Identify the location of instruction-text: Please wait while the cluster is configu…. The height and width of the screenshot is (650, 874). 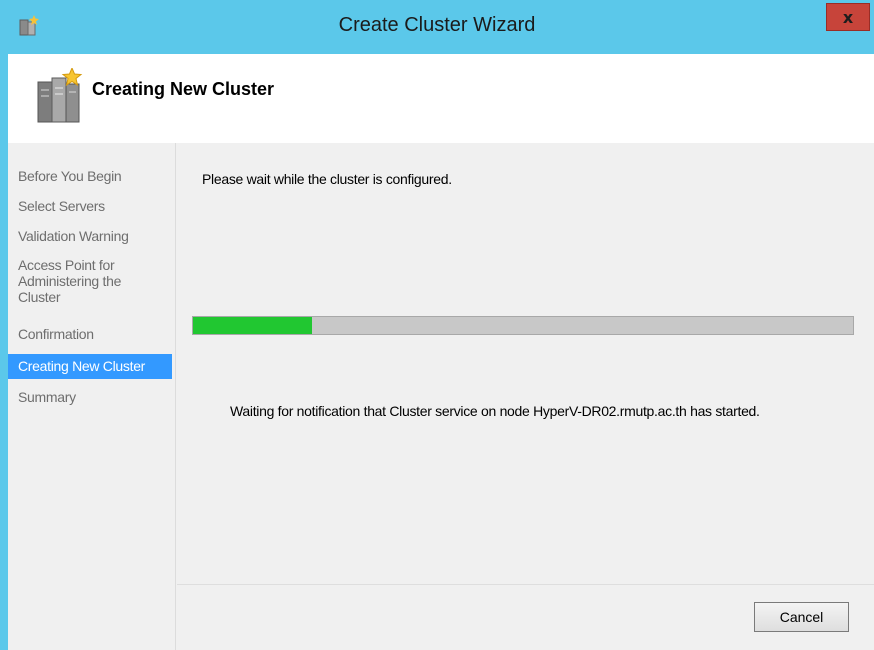
(327, 179).